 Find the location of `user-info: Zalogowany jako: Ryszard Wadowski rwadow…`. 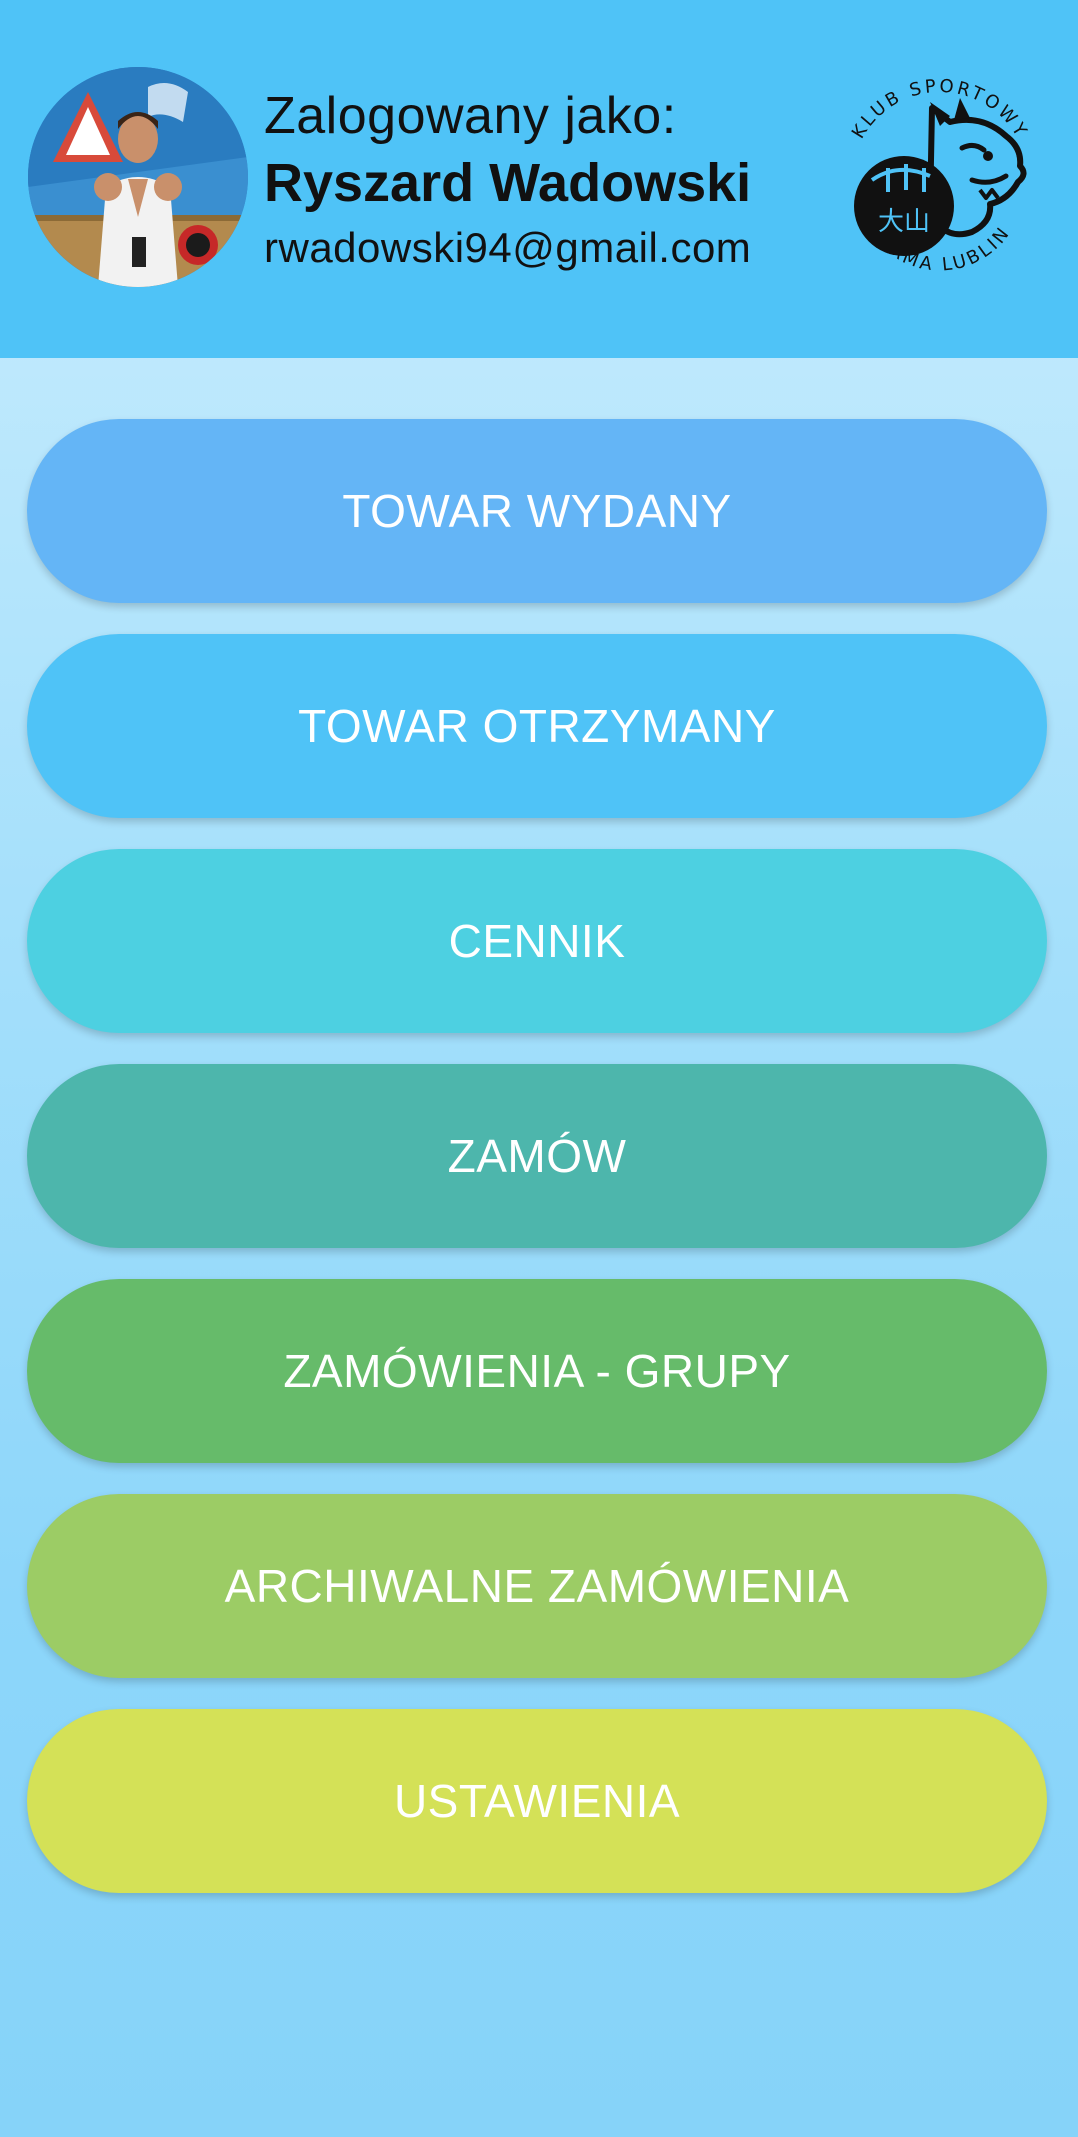

user-info: Zalogowany jako: Ryszard Wadowski rwadow… is located at coordinates (507, 179).